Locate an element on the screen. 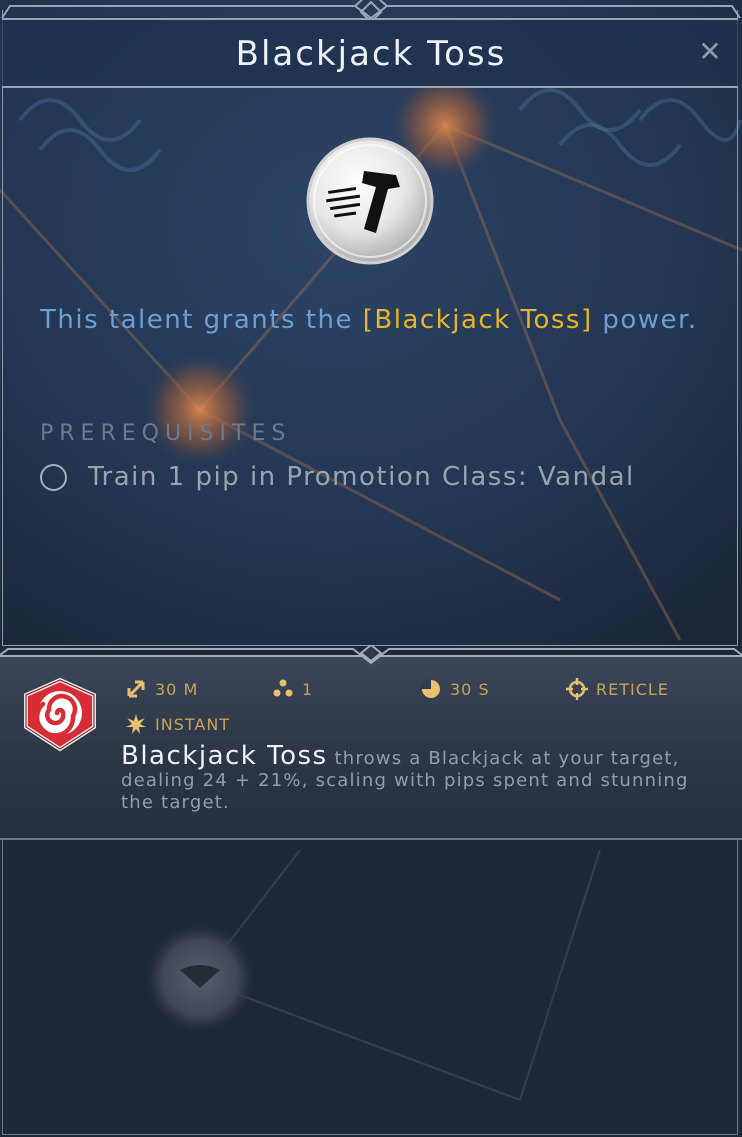 The height and width of the screenshot is (1137, 742). dialog-title: Blackjack Toss is located at coordinates (371, 54).